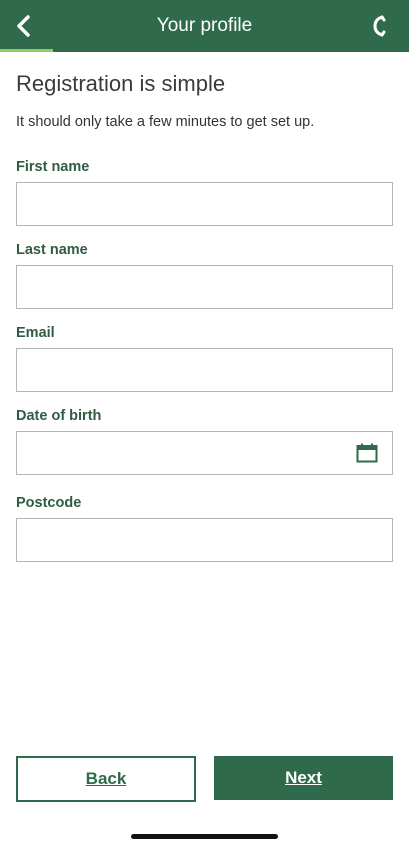  Describe the element at coordinates (106, 779) in the screenshot. I see `back-button: Back` at that location.